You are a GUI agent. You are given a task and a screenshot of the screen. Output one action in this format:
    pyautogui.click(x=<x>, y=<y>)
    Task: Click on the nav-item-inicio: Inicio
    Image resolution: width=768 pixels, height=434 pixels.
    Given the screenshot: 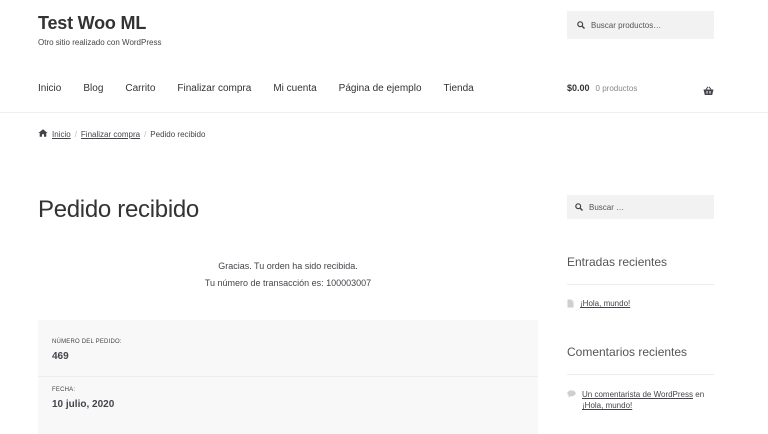 What is the action you would take?
    pyautogui.click(x=49, y=88)
    